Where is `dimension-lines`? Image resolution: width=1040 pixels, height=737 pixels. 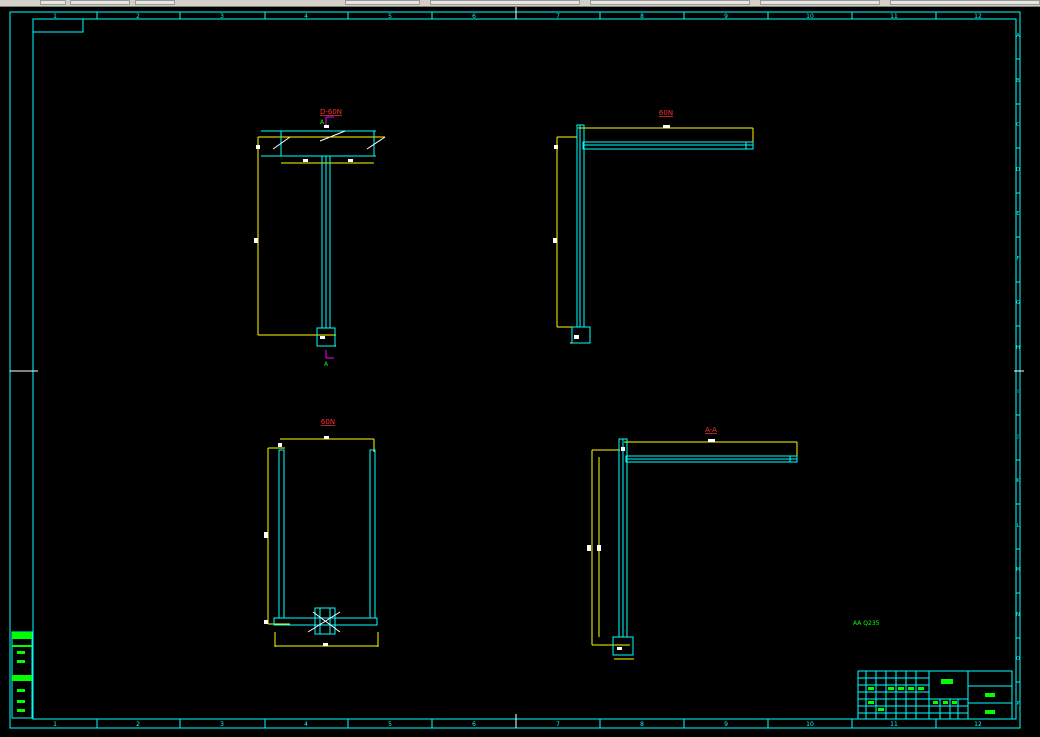 dimension-lines is located at coordinates (655, 235).